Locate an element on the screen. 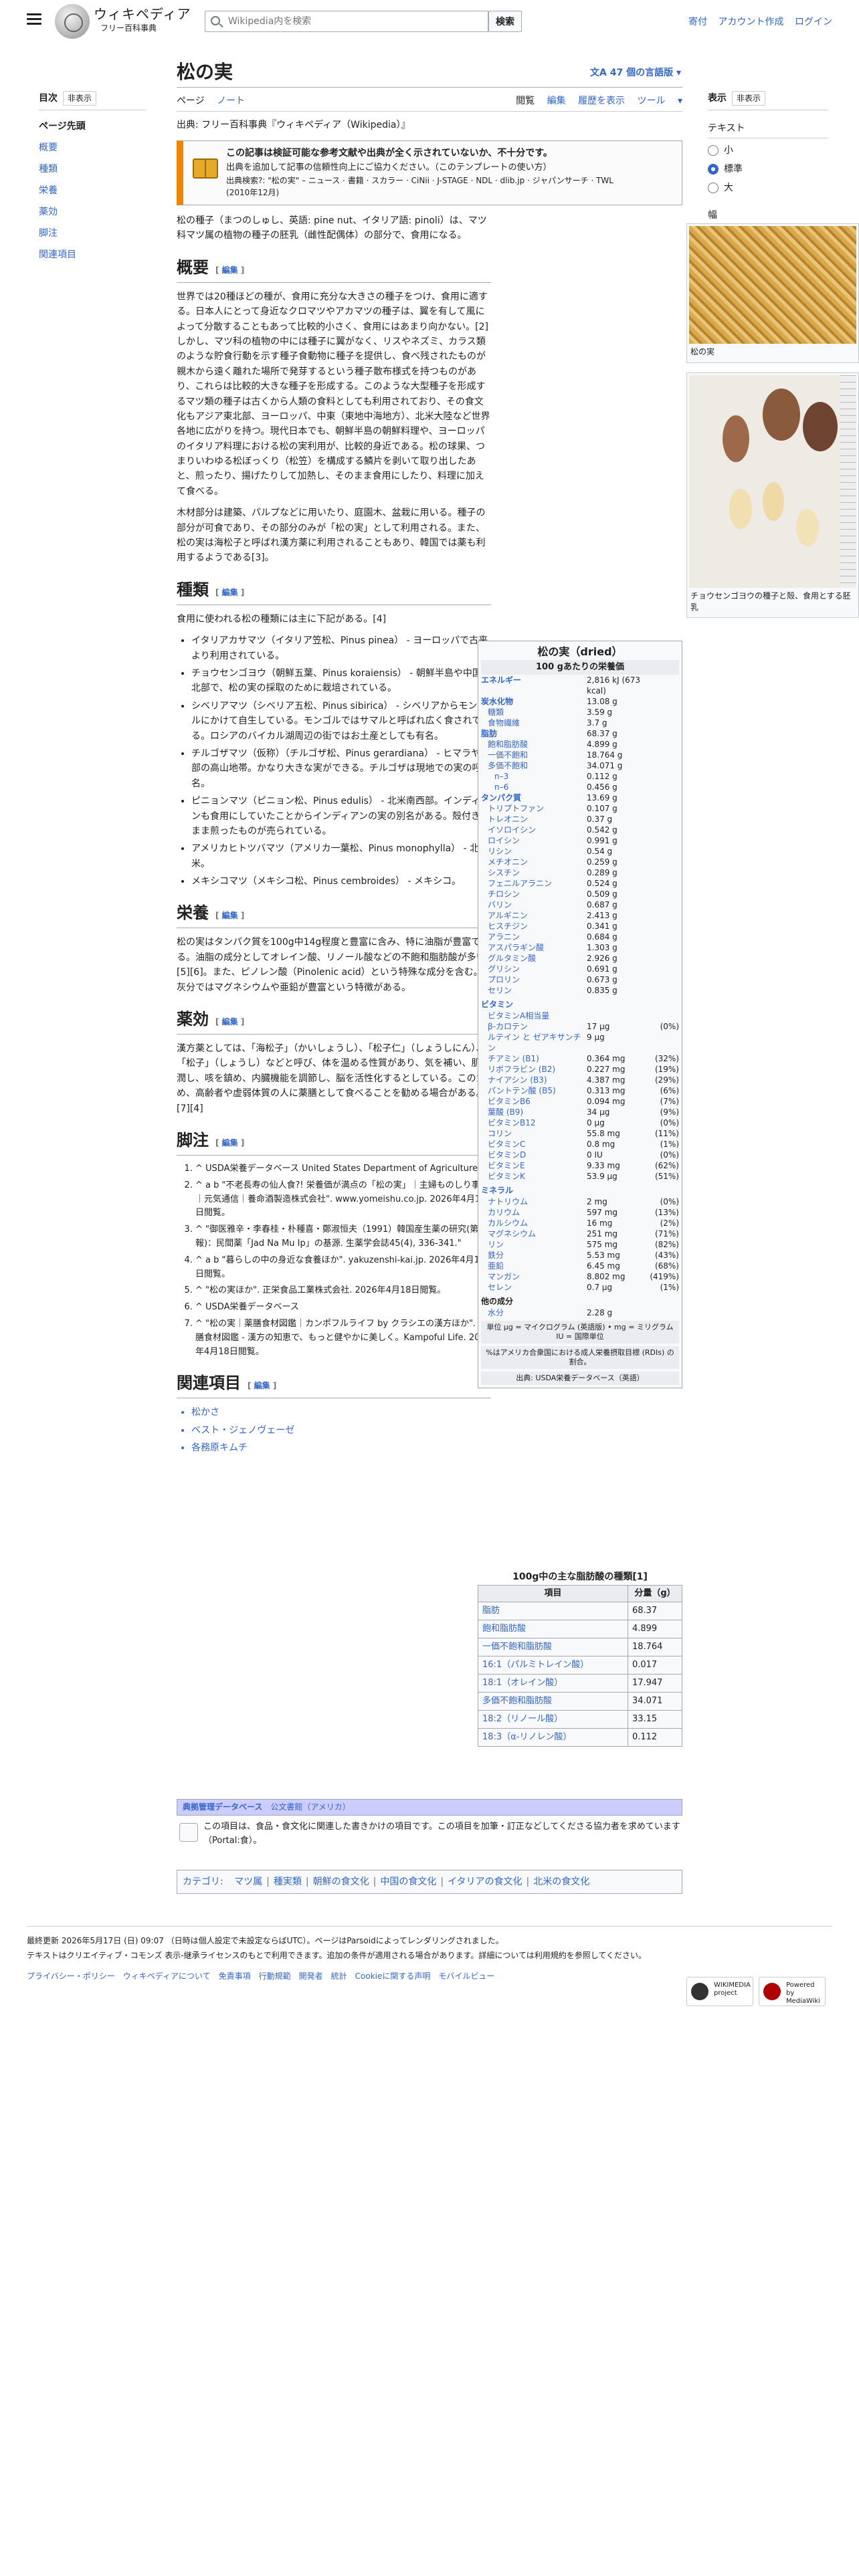  nutrient-name: フェニルアラニン is located at coordinates (534, 883).